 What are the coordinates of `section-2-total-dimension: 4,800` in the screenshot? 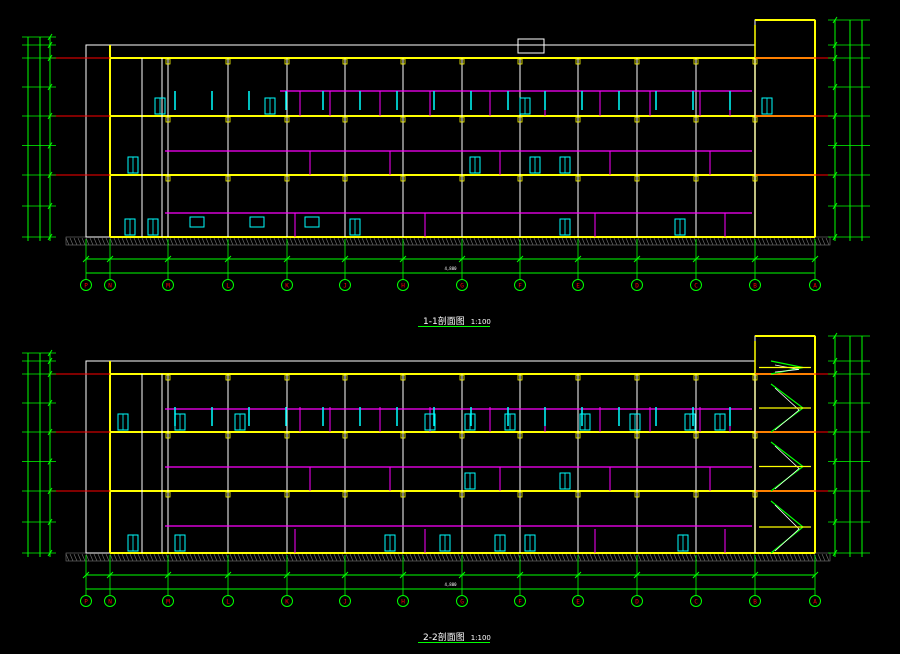 It's located at (450, 584).